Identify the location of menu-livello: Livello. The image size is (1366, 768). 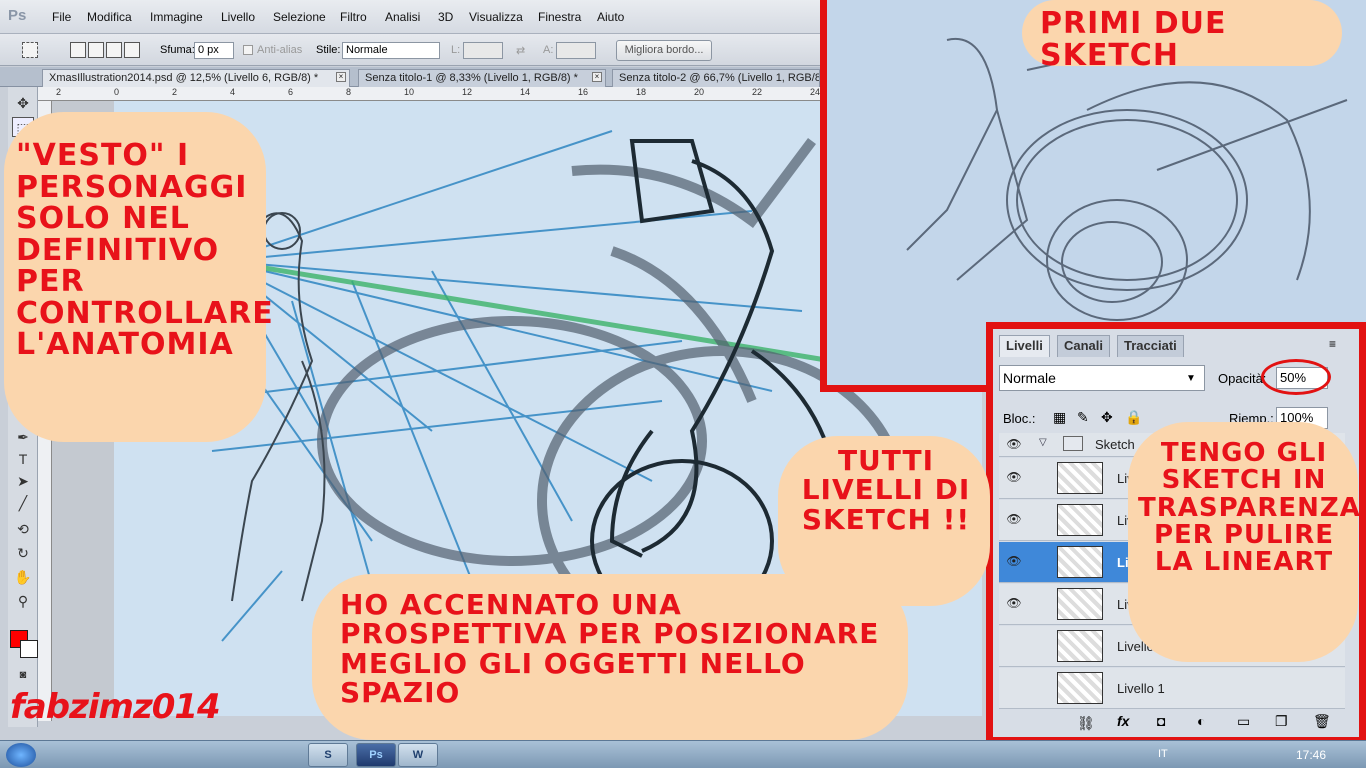
(238, 17).